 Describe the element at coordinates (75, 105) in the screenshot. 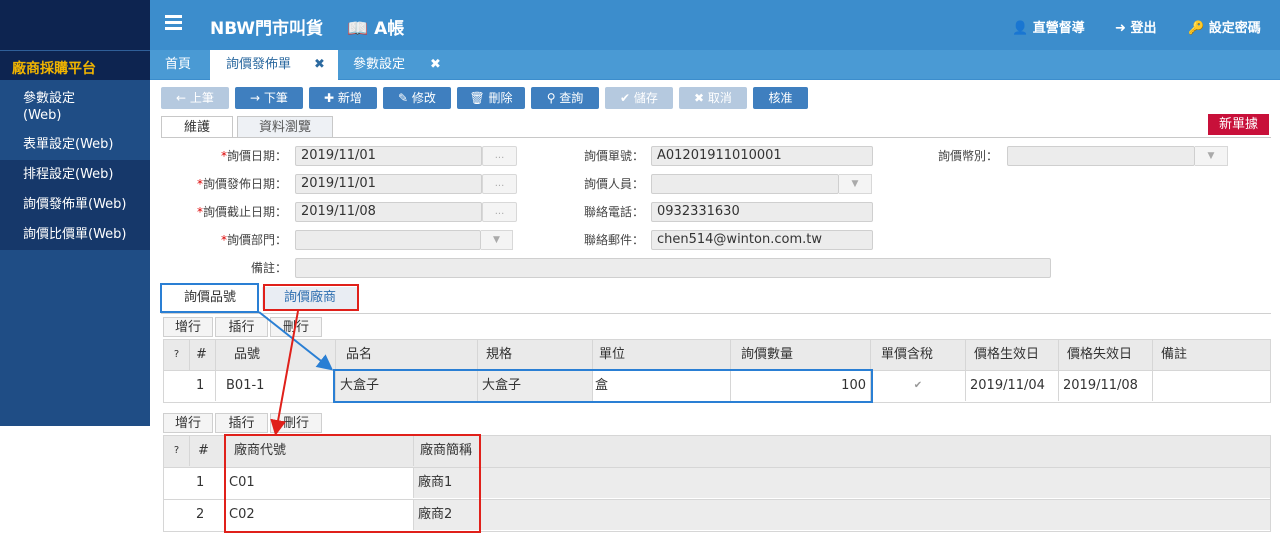

I see `sidebar-item-param-settings: 參數設定(Web)` at that location.